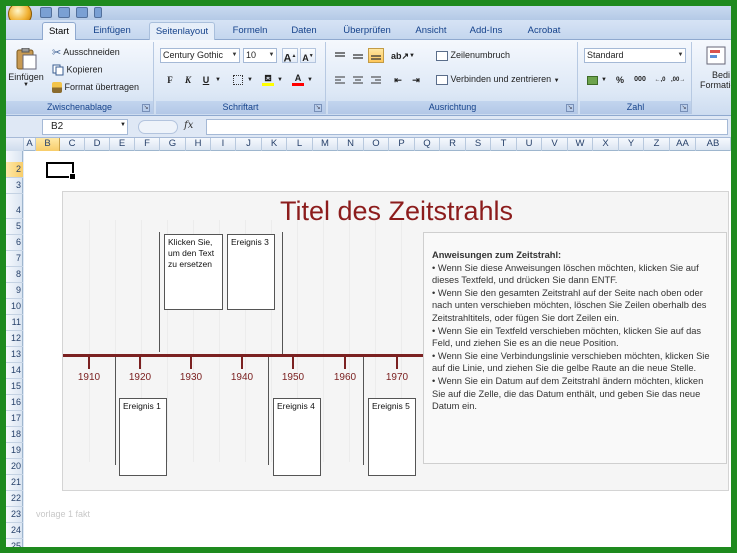  Describe the element at coordinates (635, 55) in the screenshot. I see `number-format-select: Standard ▼` at that location.